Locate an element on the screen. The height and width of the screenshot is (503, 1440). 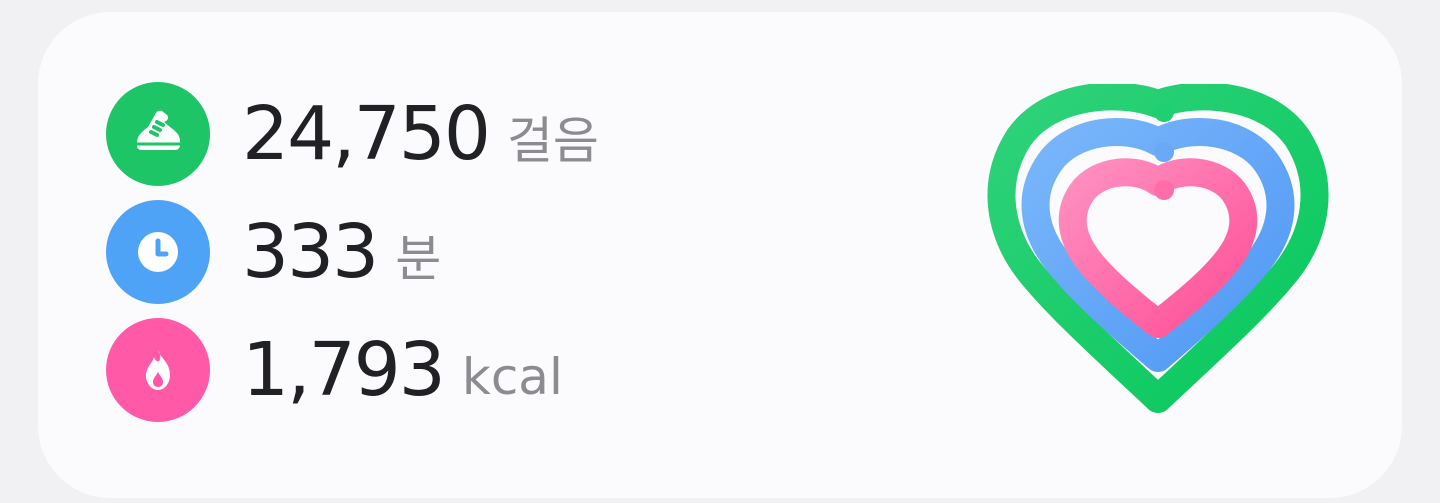
steps-row: 24,750 걸음 is located at coordinates (352, 134).